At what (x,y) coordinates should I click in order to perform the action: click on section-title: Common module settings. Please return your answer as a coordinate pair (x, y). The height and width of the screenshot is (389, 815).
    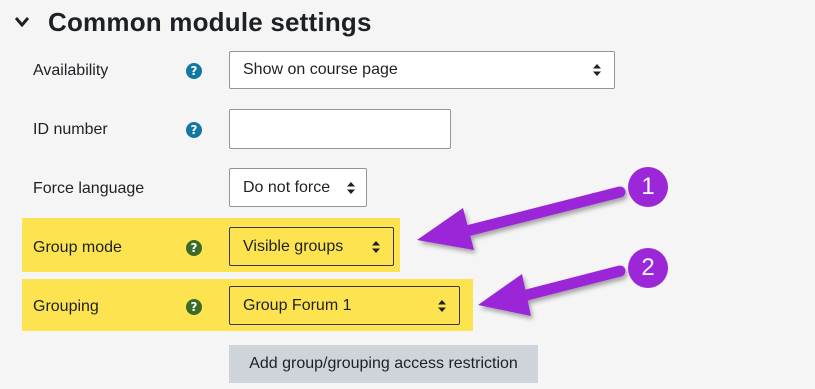
    Looking at the image, I should click on (210, 21).